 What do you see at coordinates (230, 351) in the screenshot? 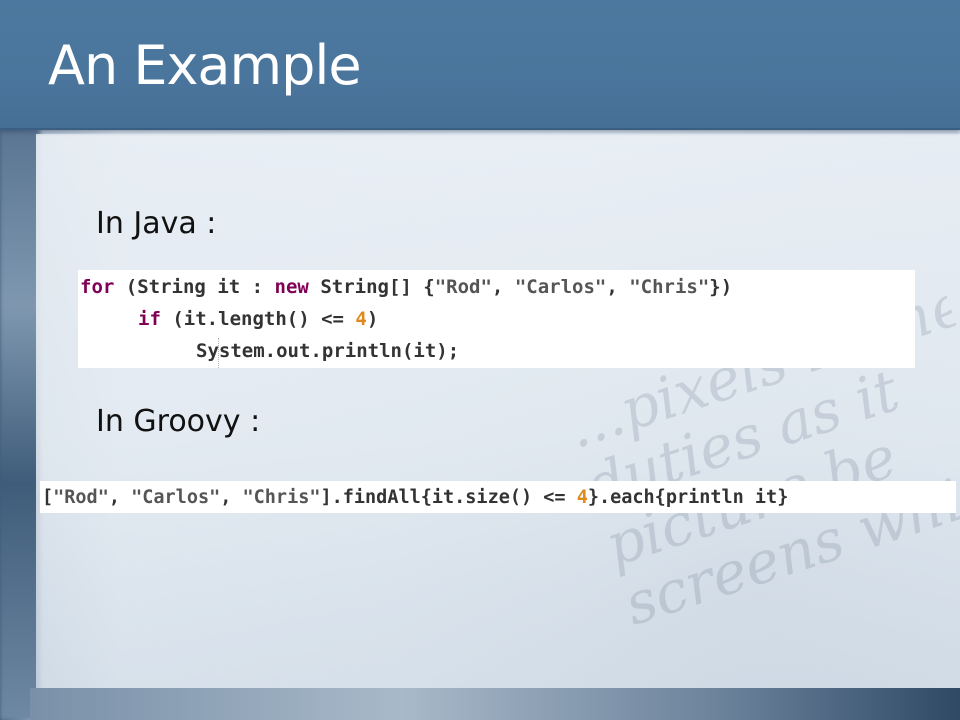
I see `code-identifier: System` at bounding box center [230, 351].